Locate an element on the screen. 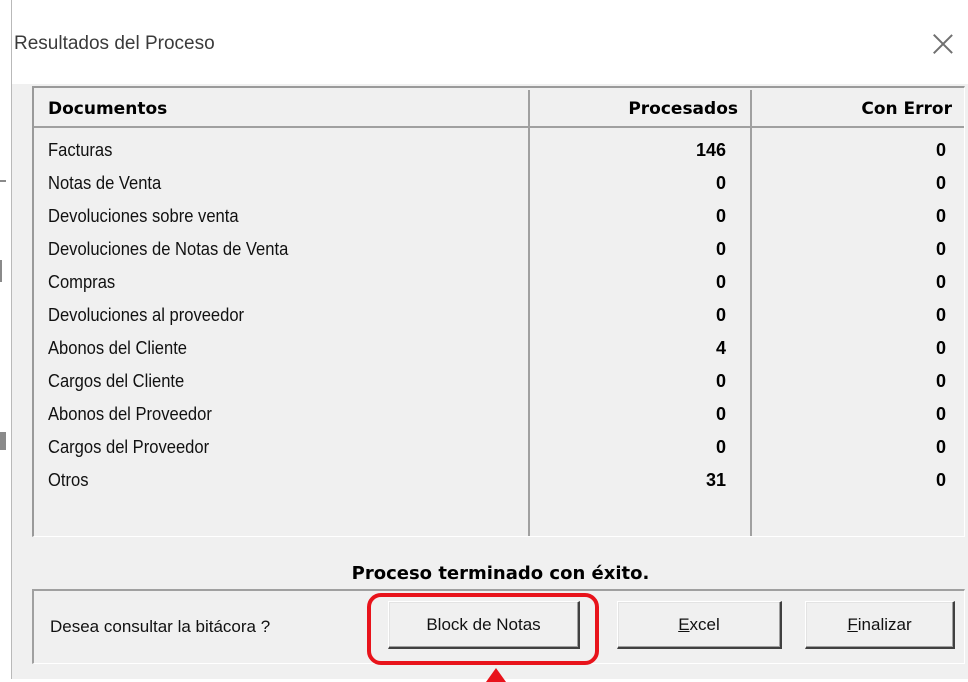  excel-button-label: xcel is located at coordinates (704, 624).